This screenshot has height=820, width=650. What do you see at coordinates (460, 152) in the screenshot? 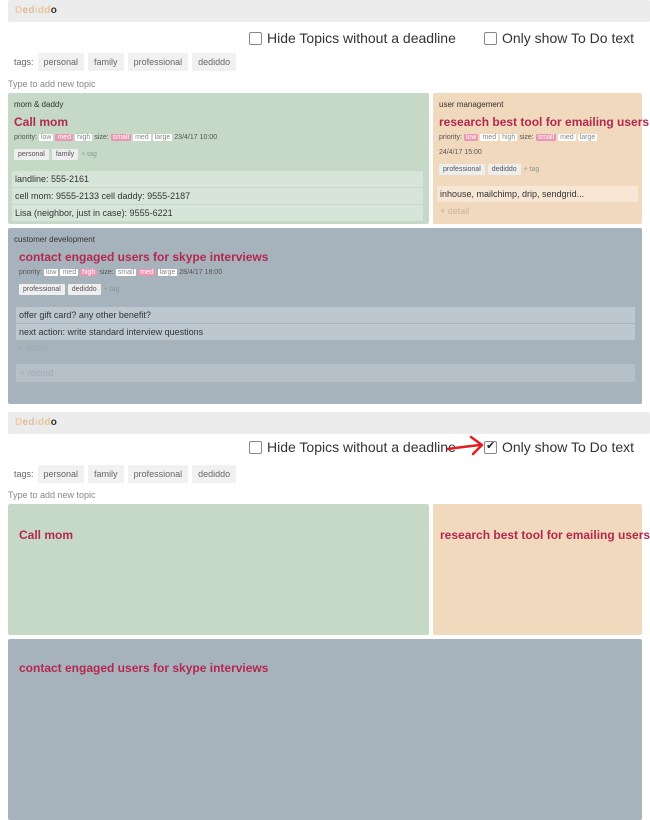
I see `deadline: 24/4/17 15:00` at bounding box center [460, 152].